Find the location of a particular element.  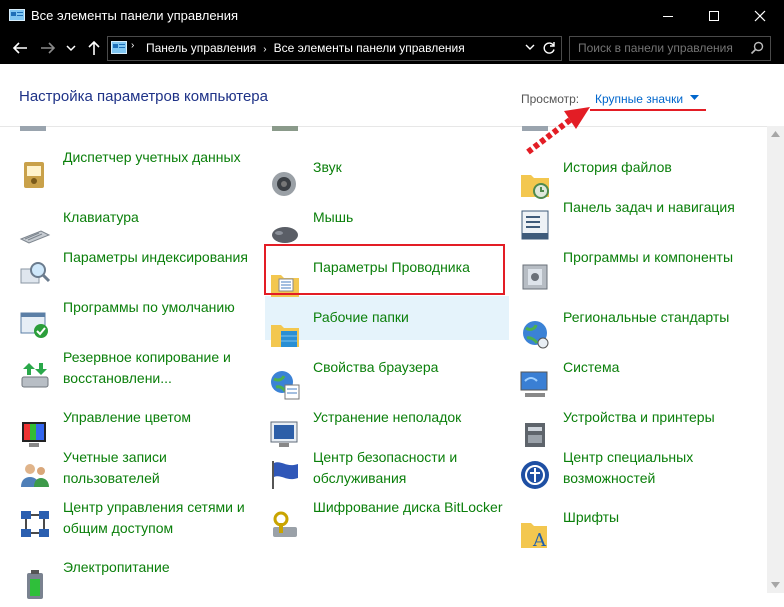

annotation-underline is located at coordinates (648, 110).